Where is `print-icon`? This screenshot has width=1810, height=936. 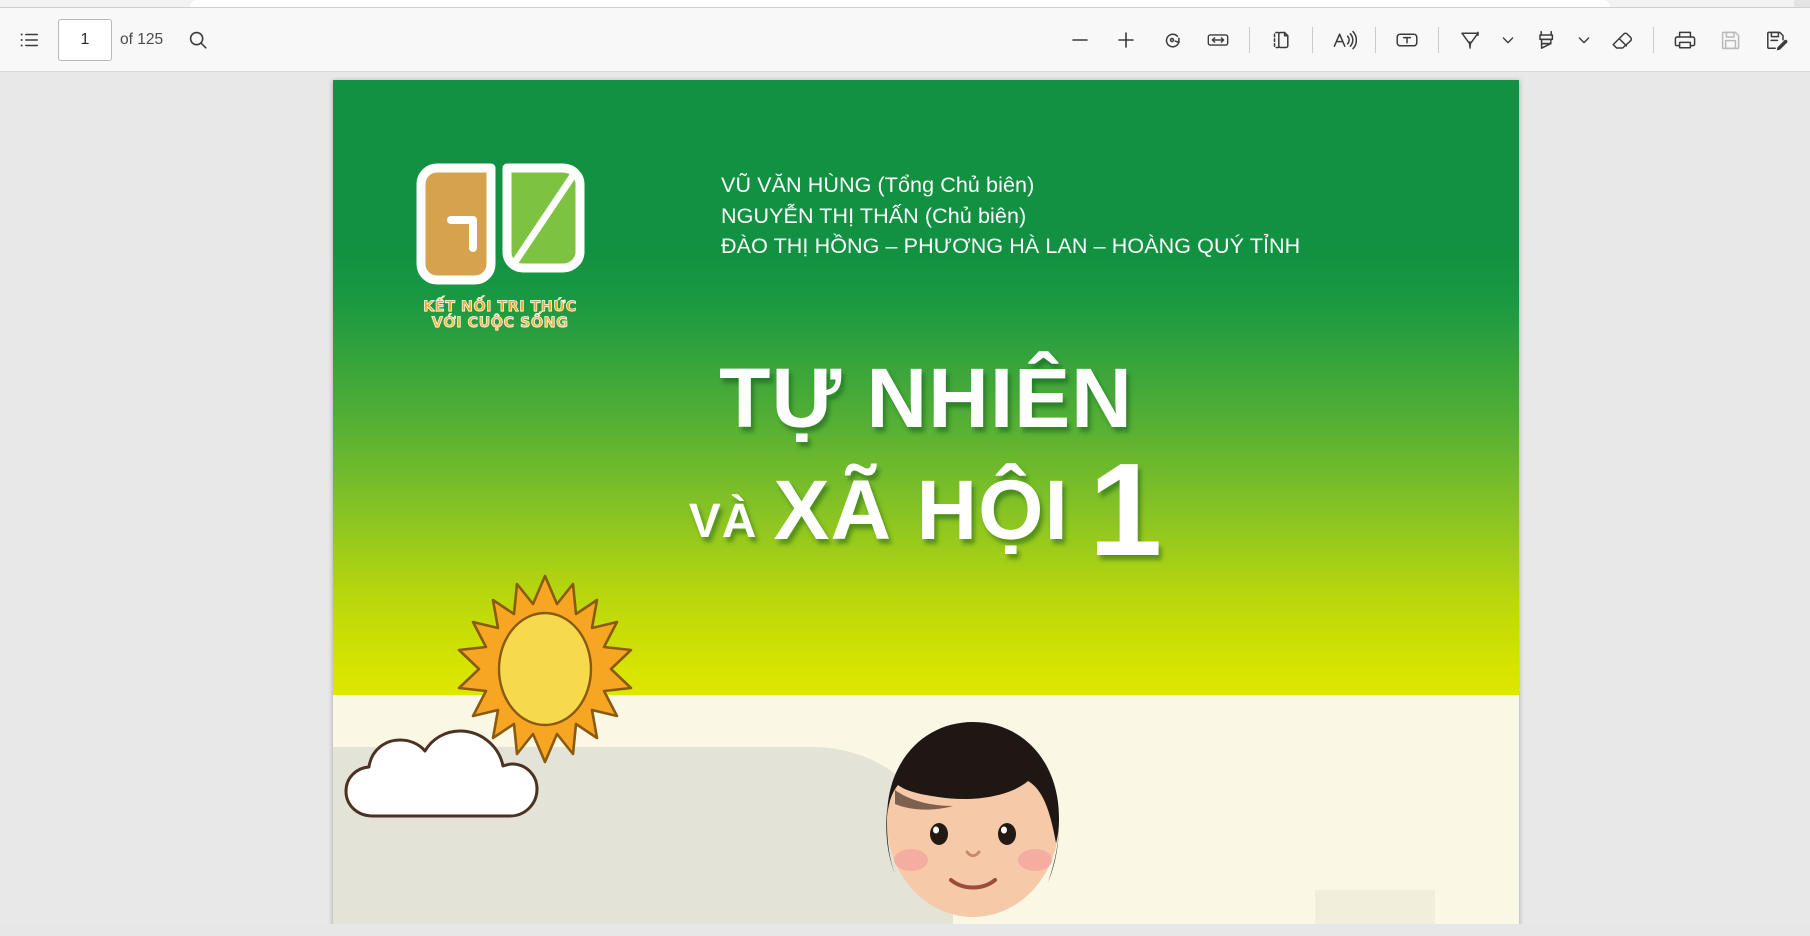
print-icon is located at coordinates (1685, 40).